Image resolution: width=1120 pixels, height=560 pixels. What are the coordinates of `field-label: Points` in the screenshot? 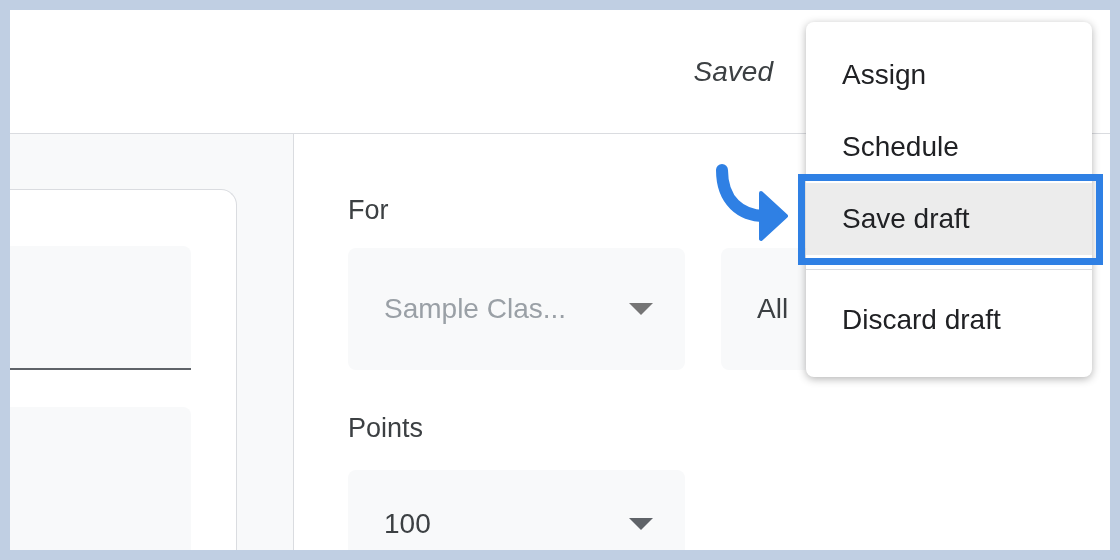 It's located at (386, 428).